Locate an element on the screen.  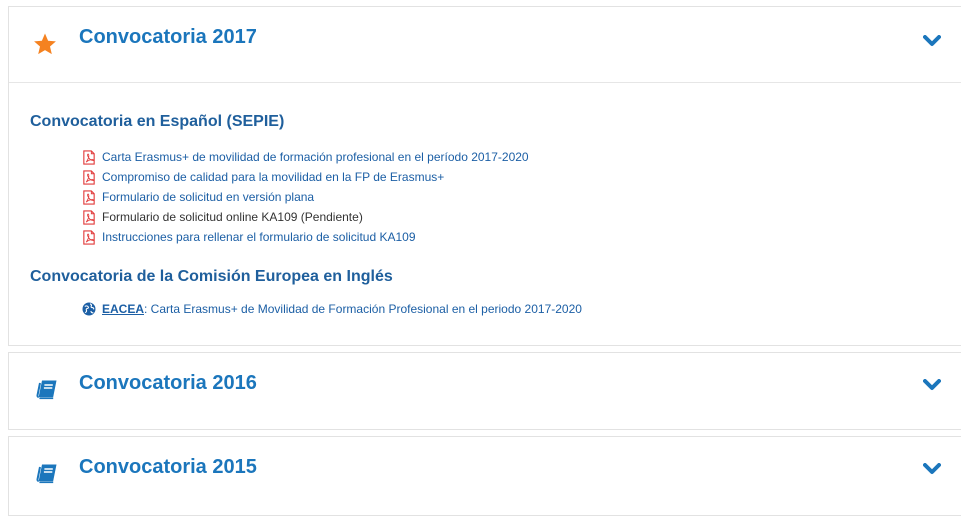
section-title-sepie: Convocatoria en Español (SEPIE) is located at coordinates (157, 121).